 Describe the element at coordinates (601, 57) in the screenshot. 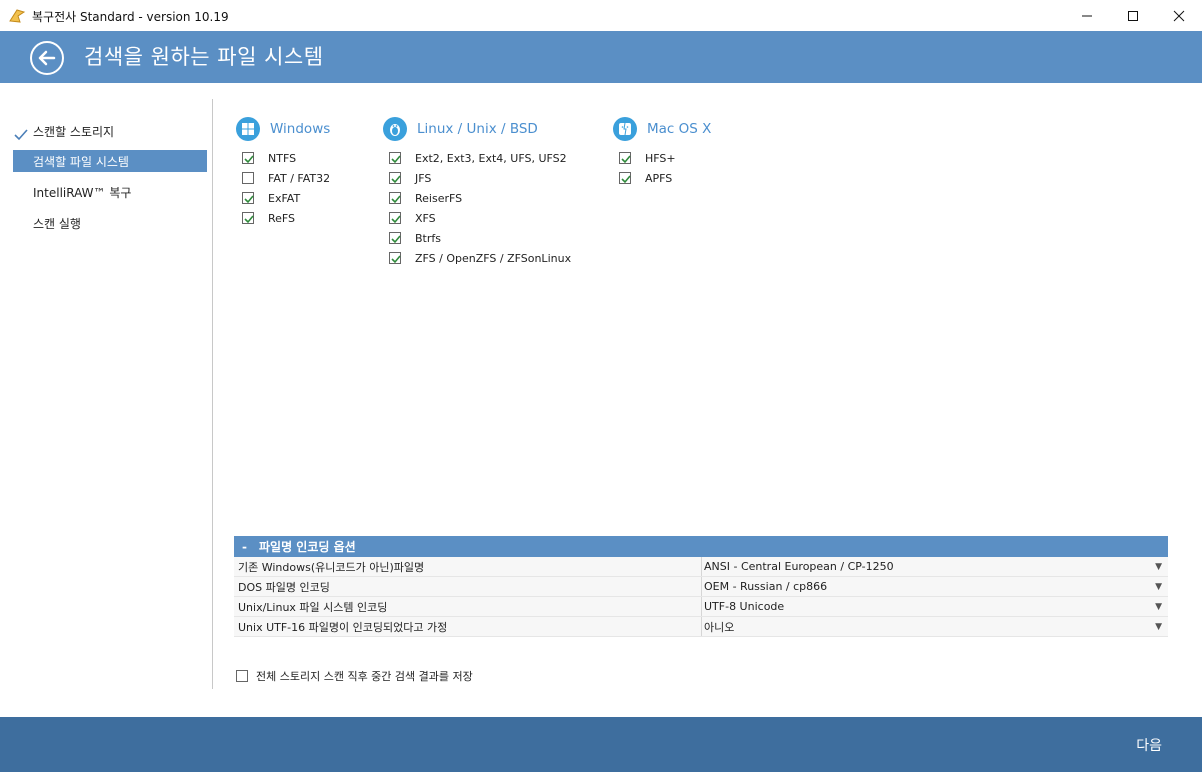

I see `page-header: 검색을 원하는 파일 시스템` at that location.